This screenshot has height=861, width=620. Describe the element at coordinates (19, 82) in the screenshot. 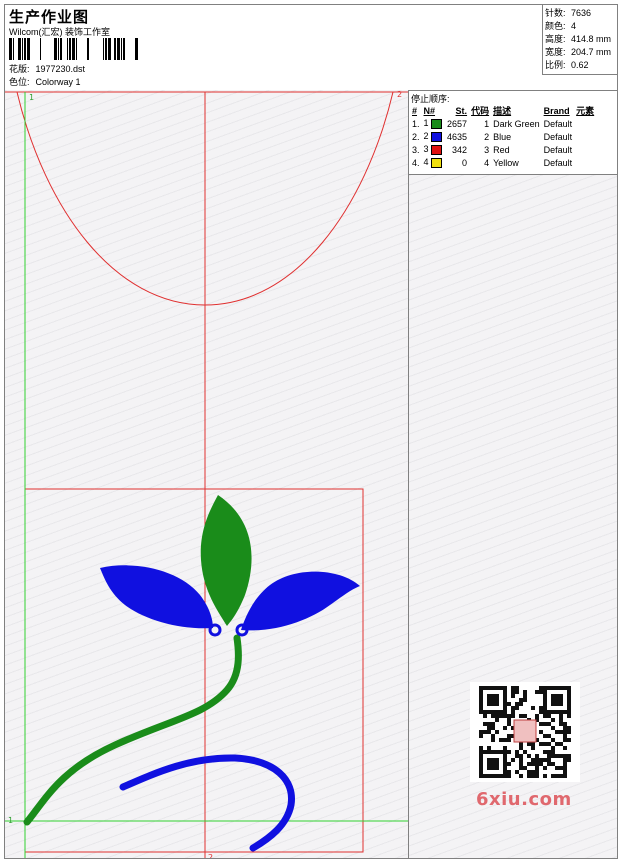

I see `colorway-label: 色位:` at that location.